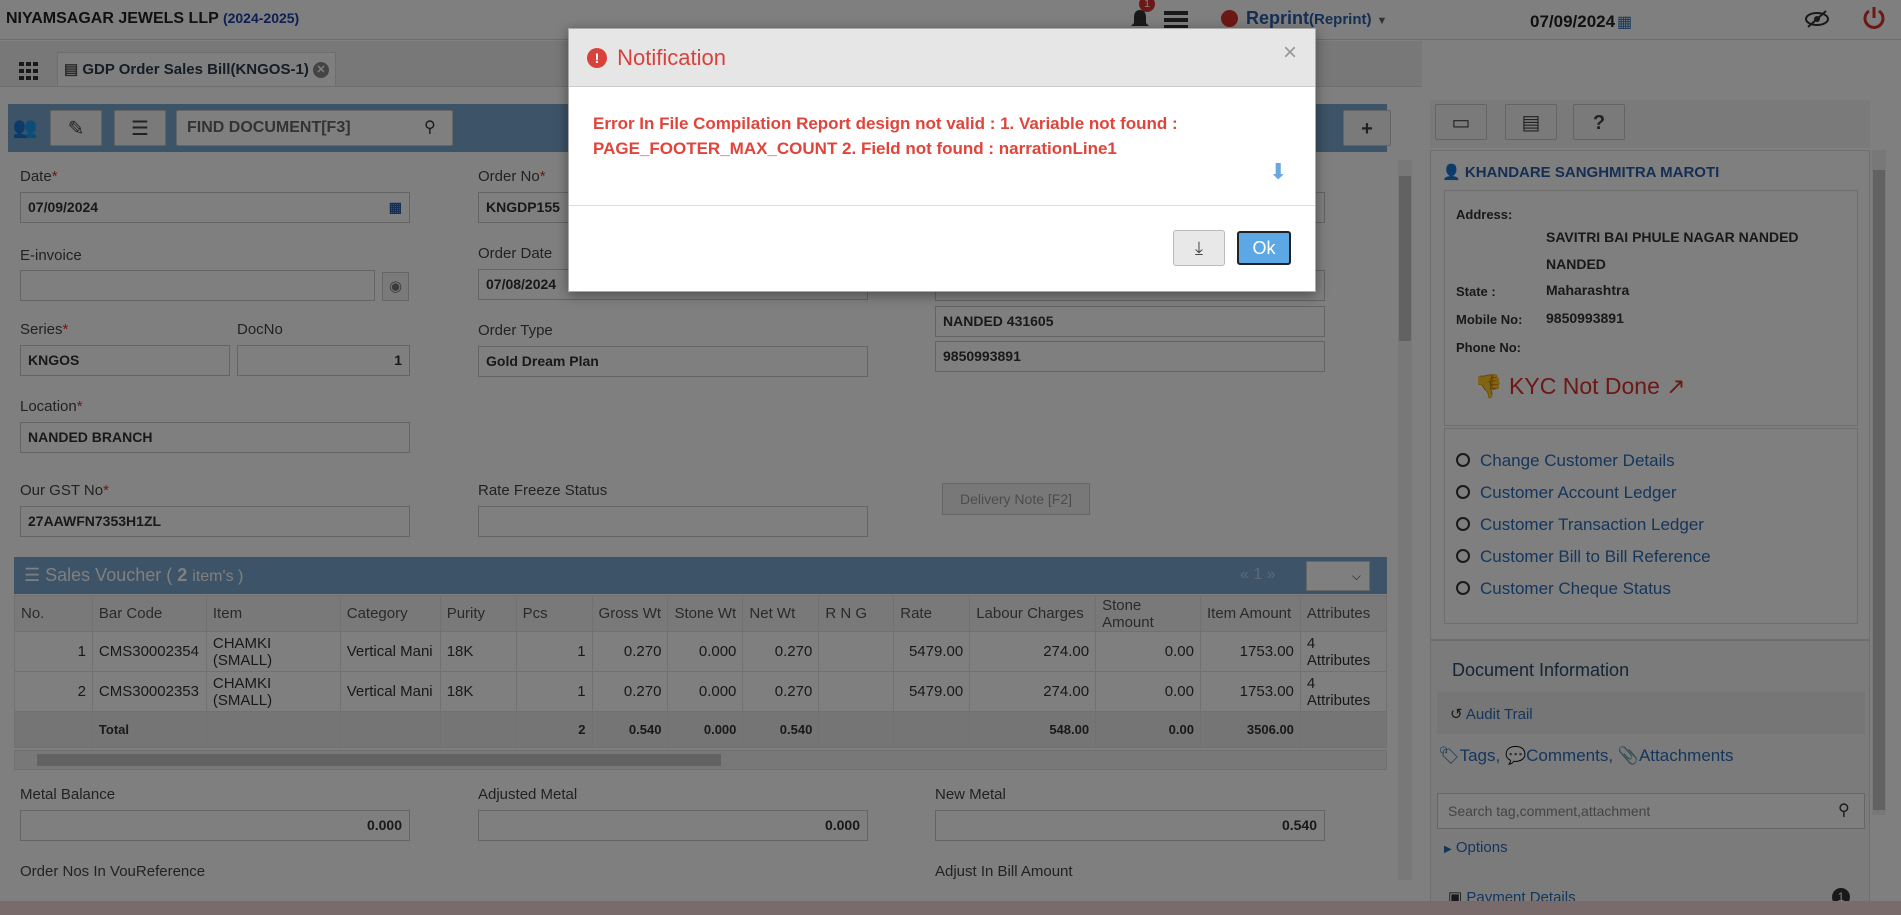  I want to click on scroll-down-arrow-icon: ⬇, so click(1278, 172).